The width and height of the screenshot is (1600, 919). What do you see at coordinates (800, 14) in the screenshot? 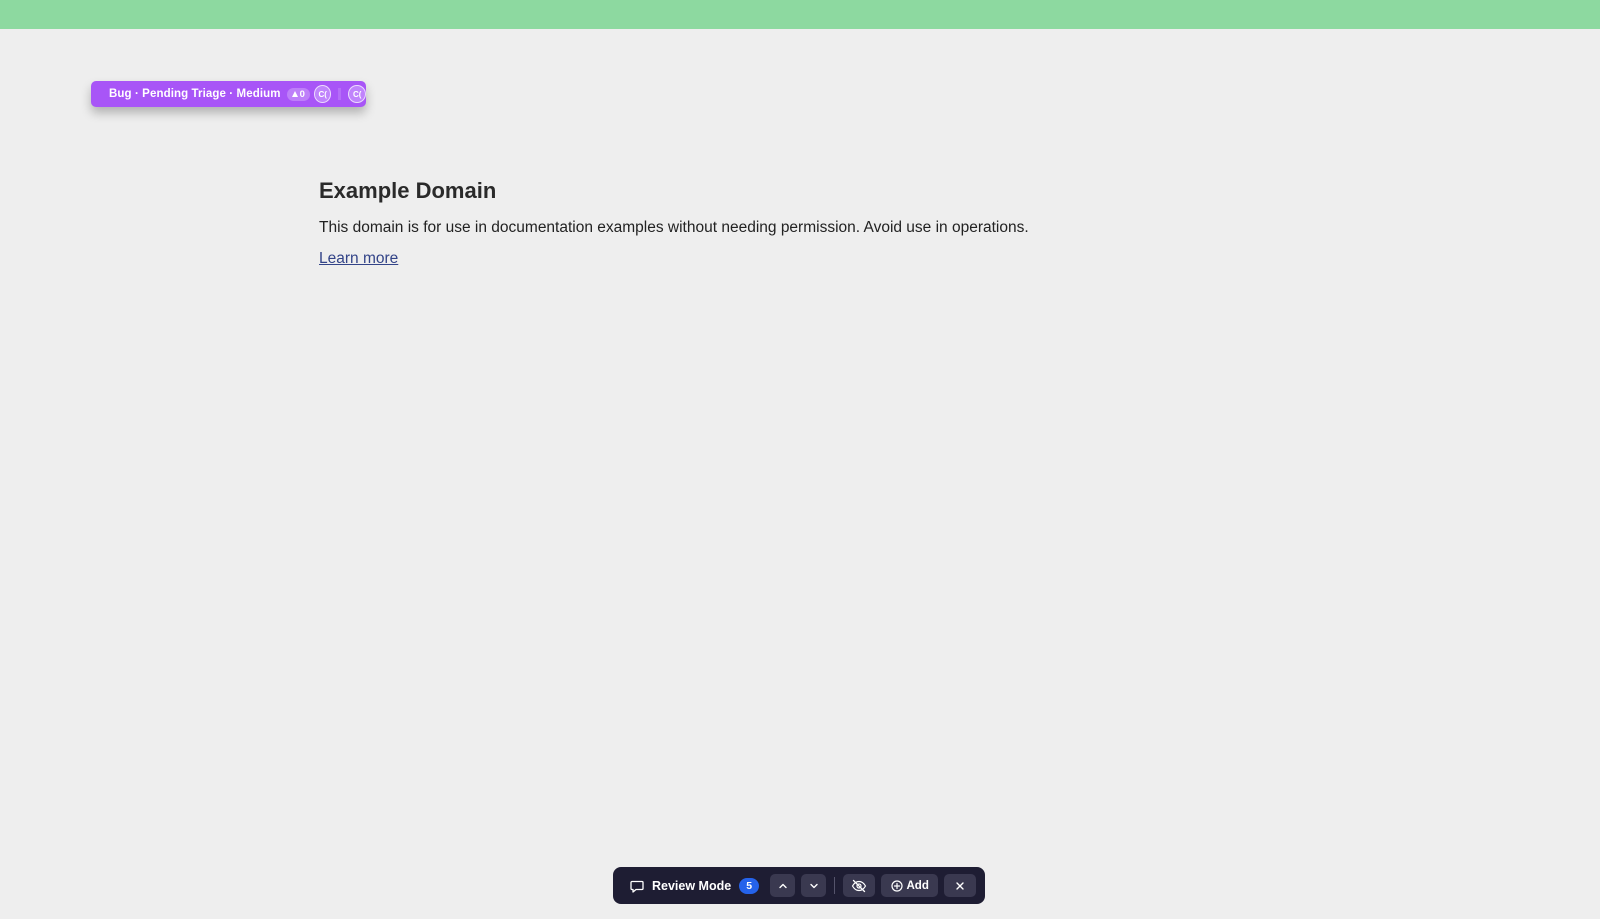
I see `top-accent-bar` at bounding box center [800, 14].